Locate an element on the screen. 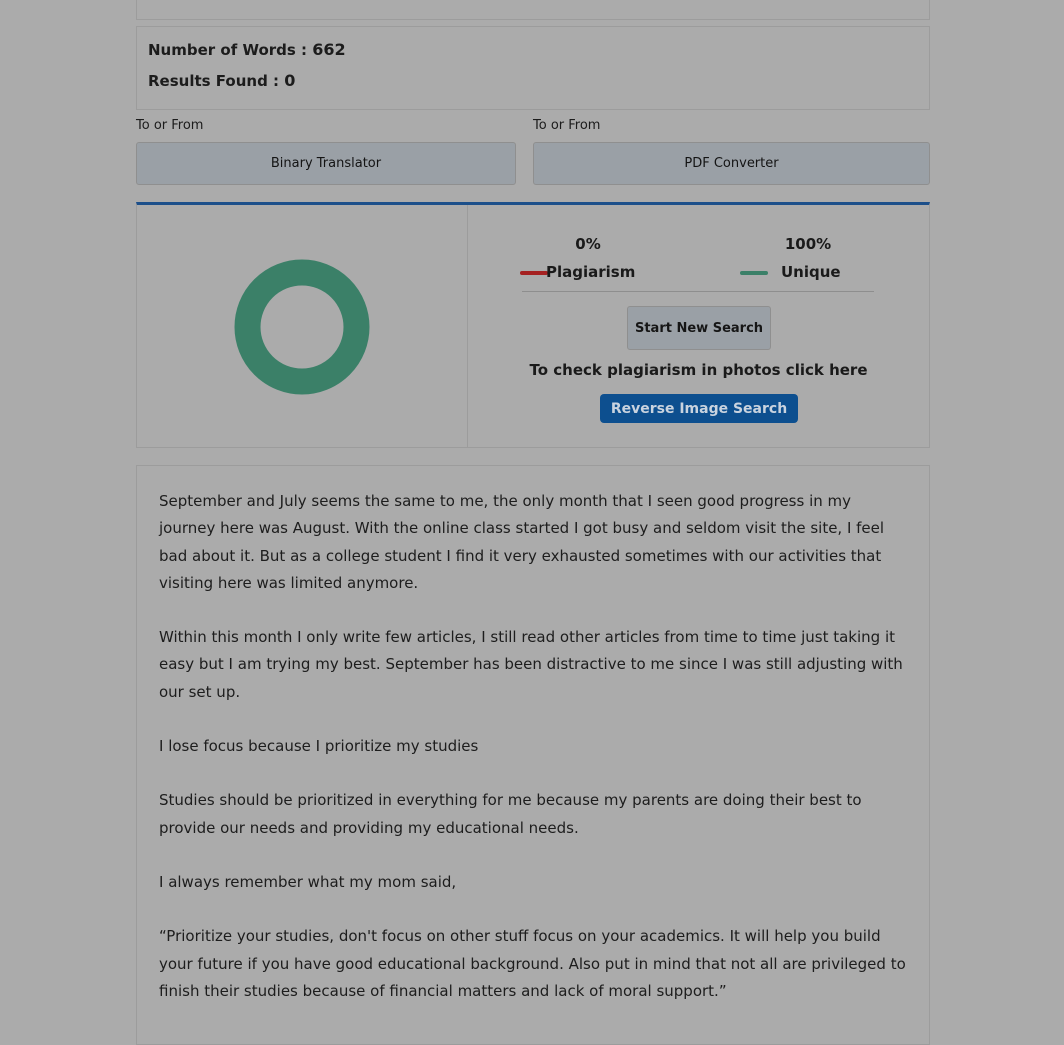  photo-check-text: To check plagiarism in photos click here is located at coordinates (698, 370).